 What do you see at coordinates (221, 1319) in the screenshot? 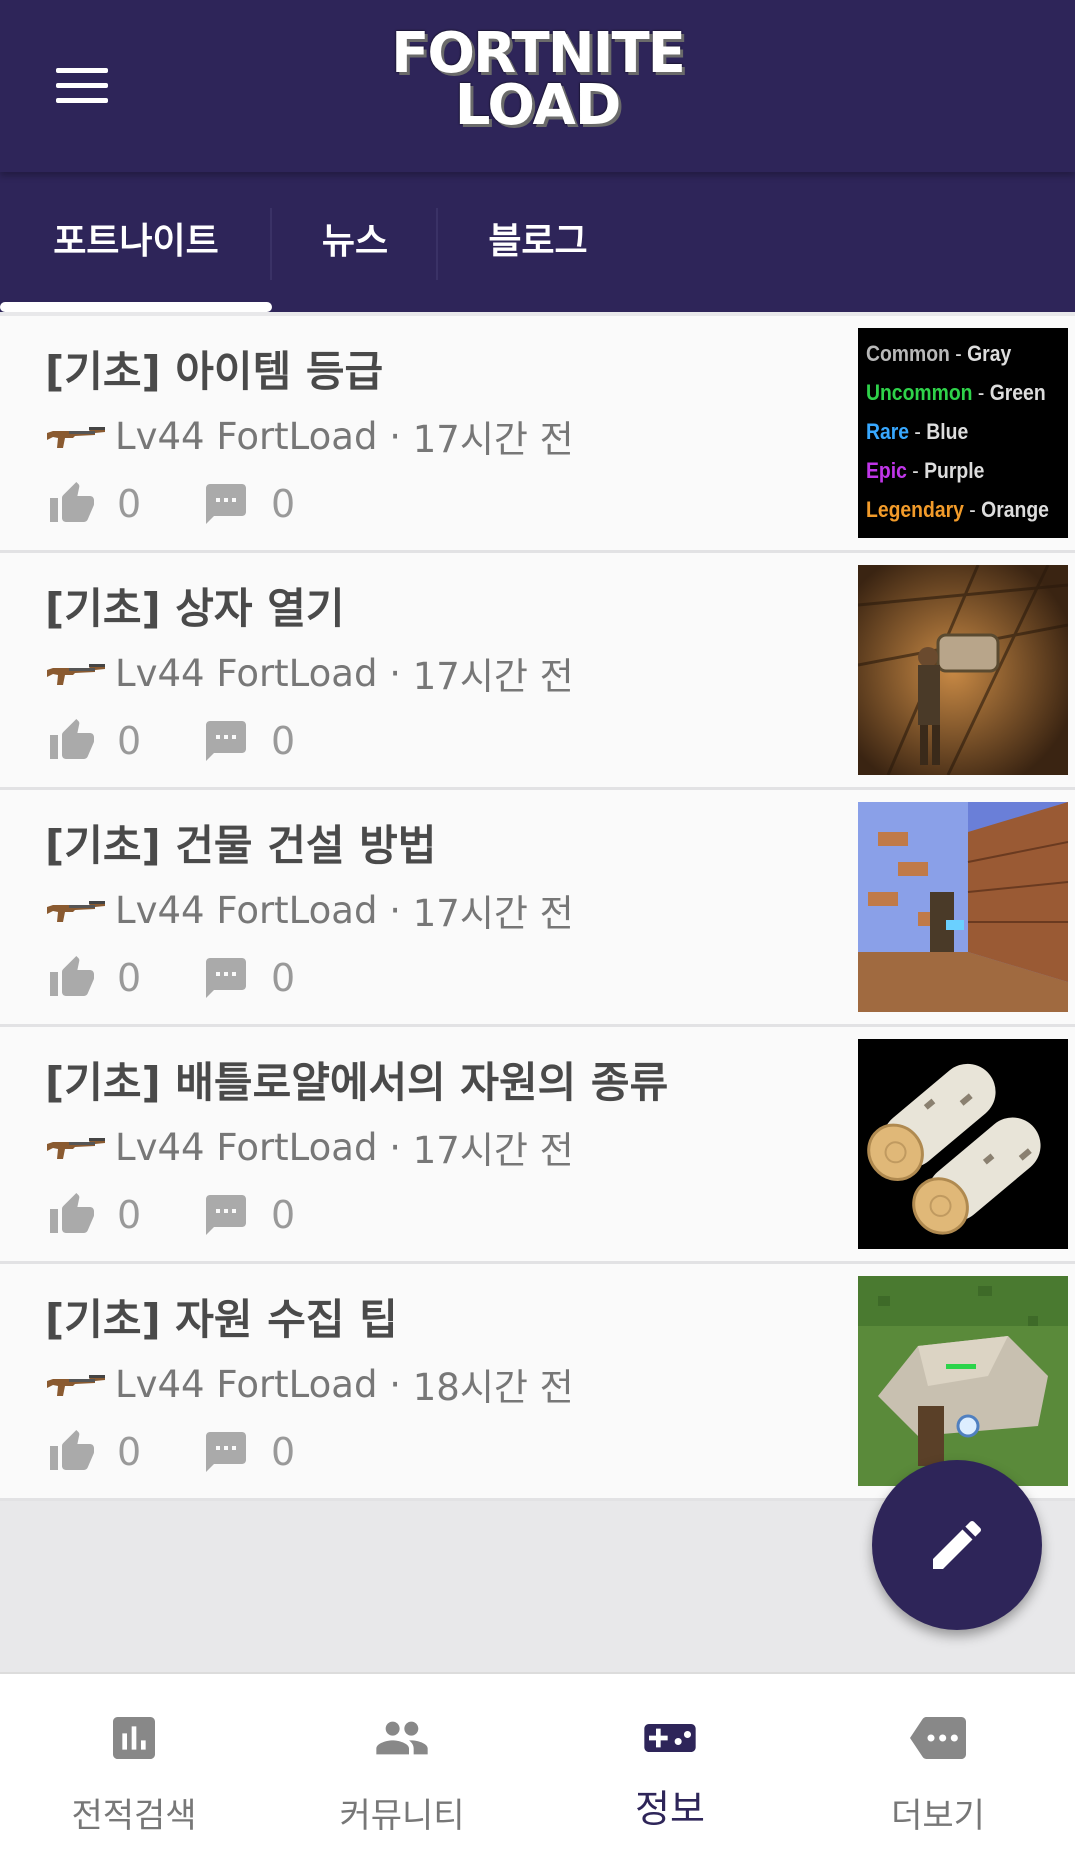
I see `post-title: [기초] 자원 수집 팁` at bounding box center [221, 1319].